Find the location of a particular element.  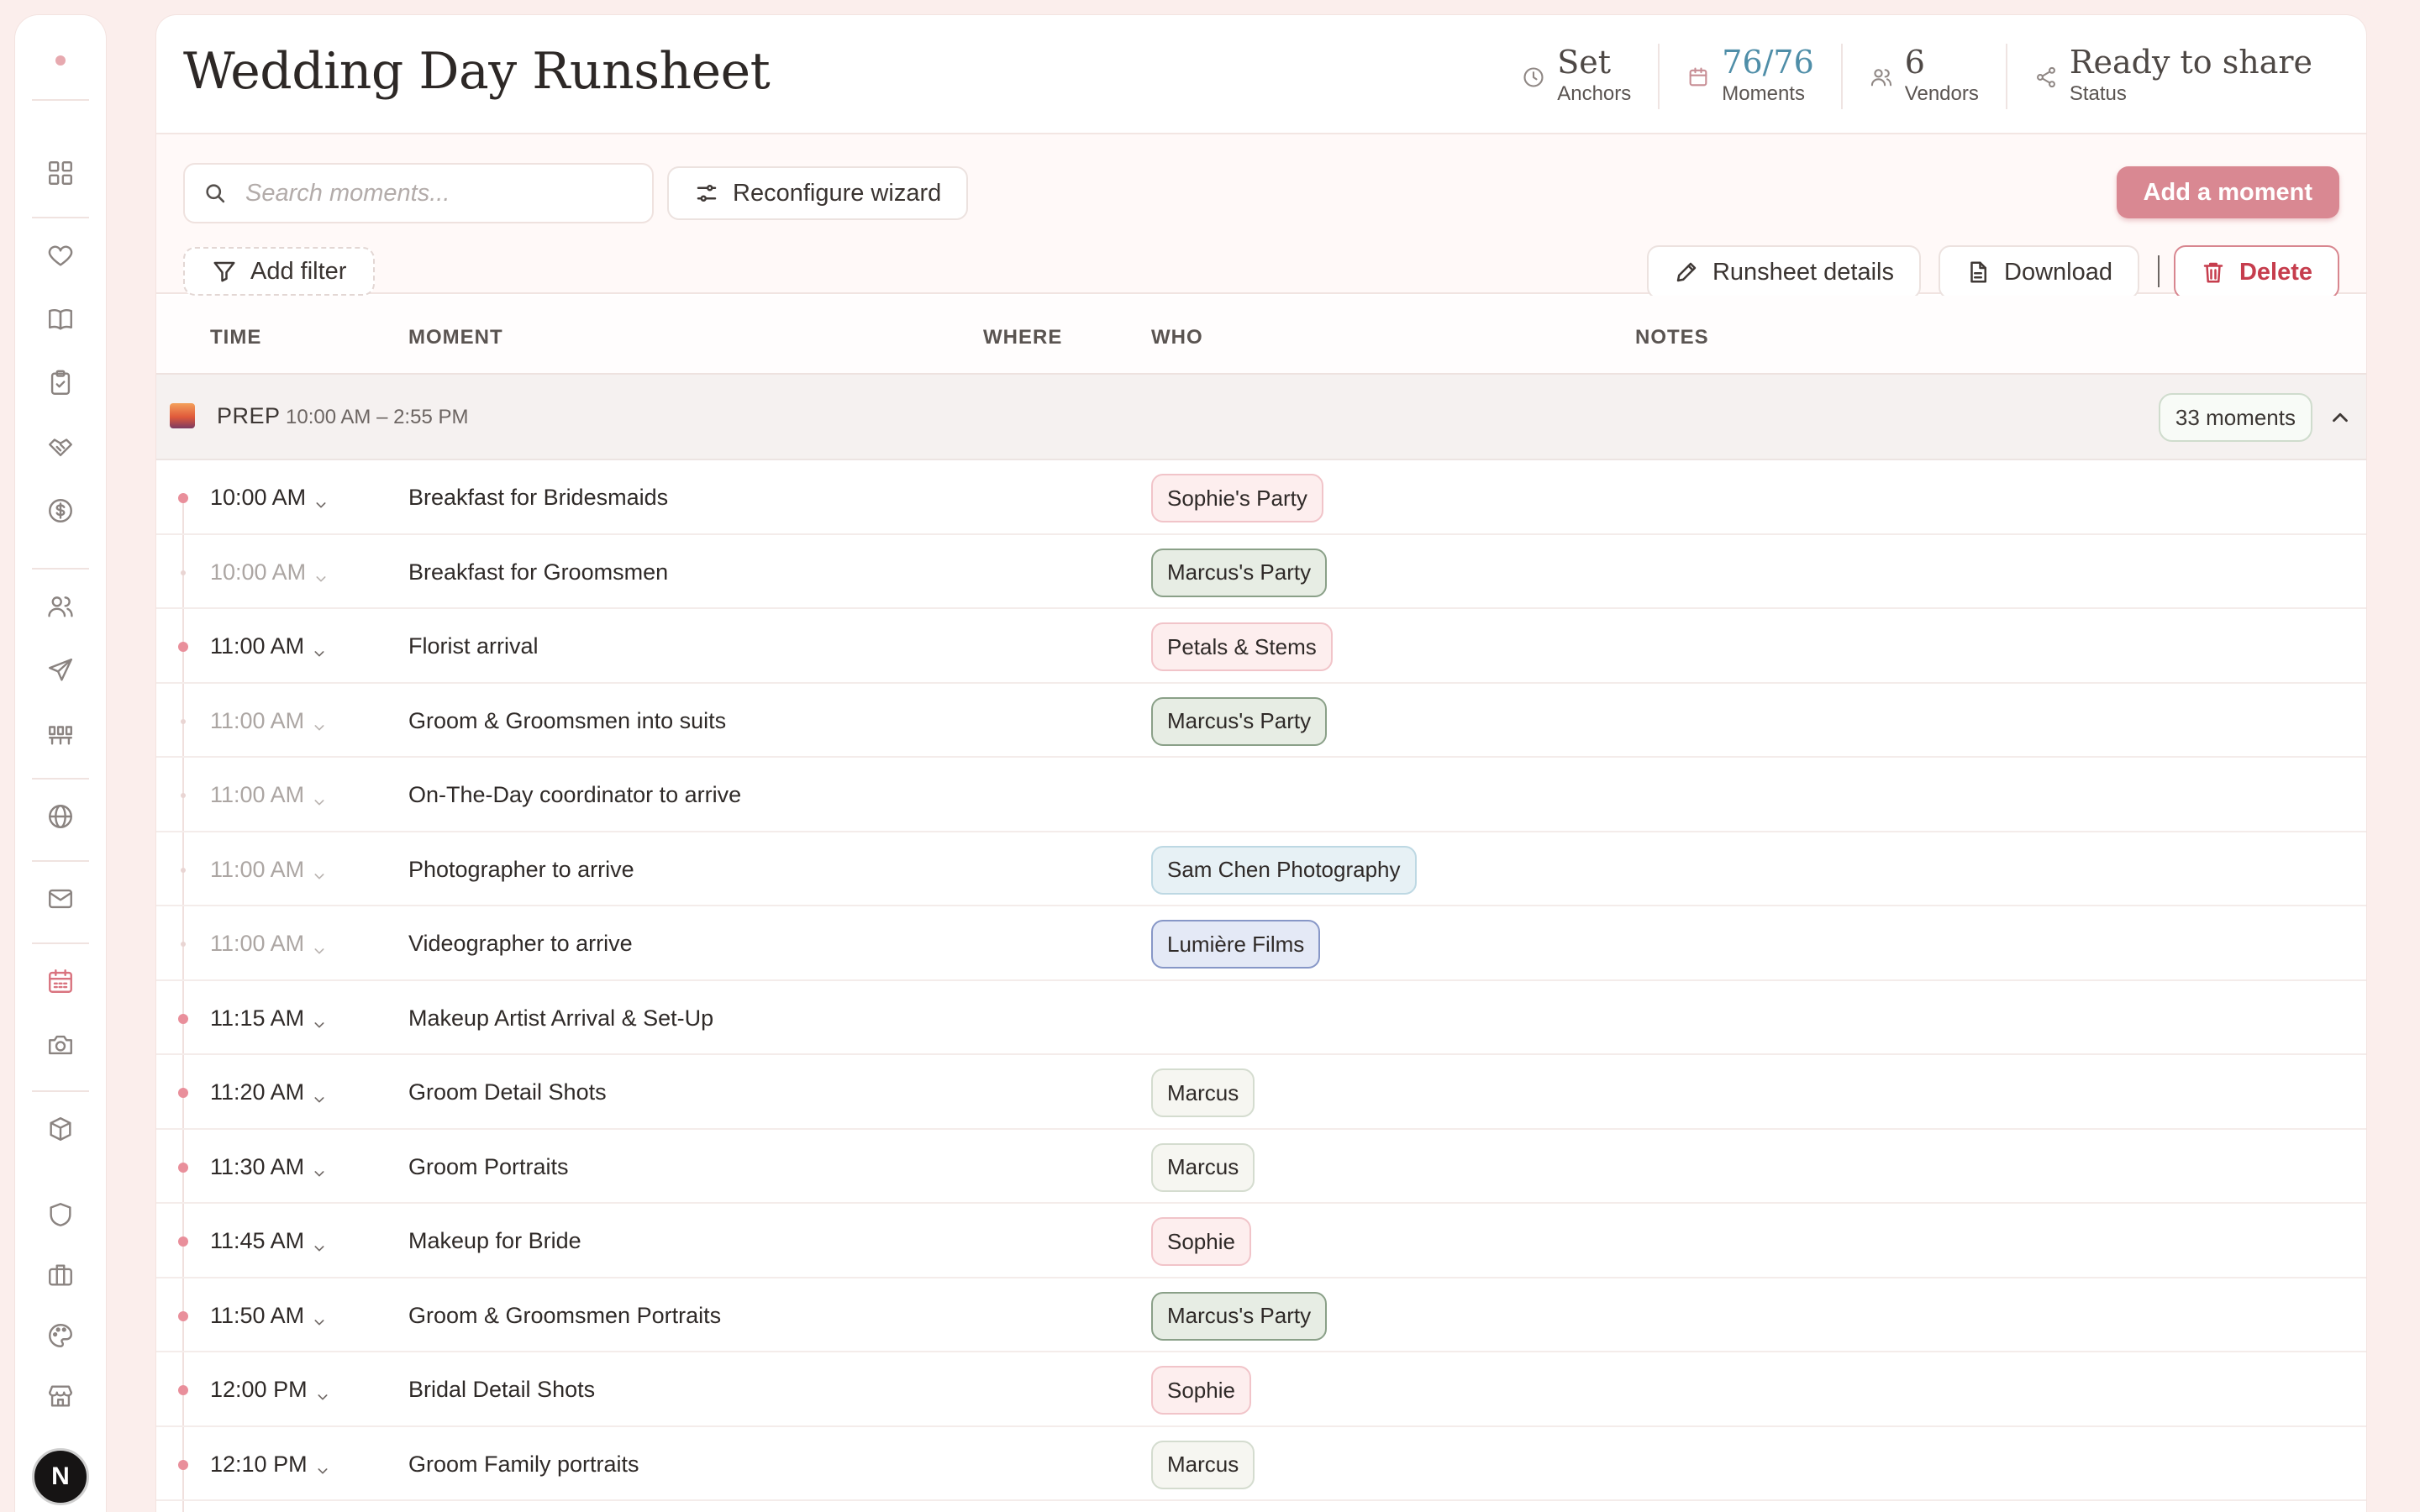

moment-title: Photographer to arrive is located at coordinates (521, 870).